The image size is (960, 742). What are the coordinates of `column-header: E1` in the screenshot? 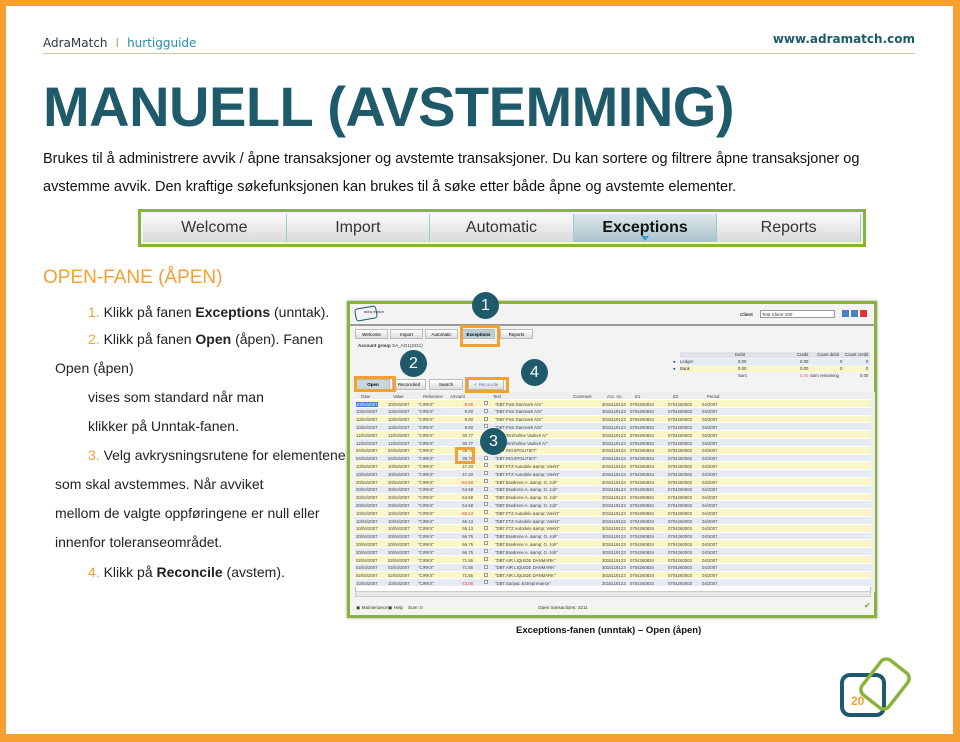 It's located at (637, 396).